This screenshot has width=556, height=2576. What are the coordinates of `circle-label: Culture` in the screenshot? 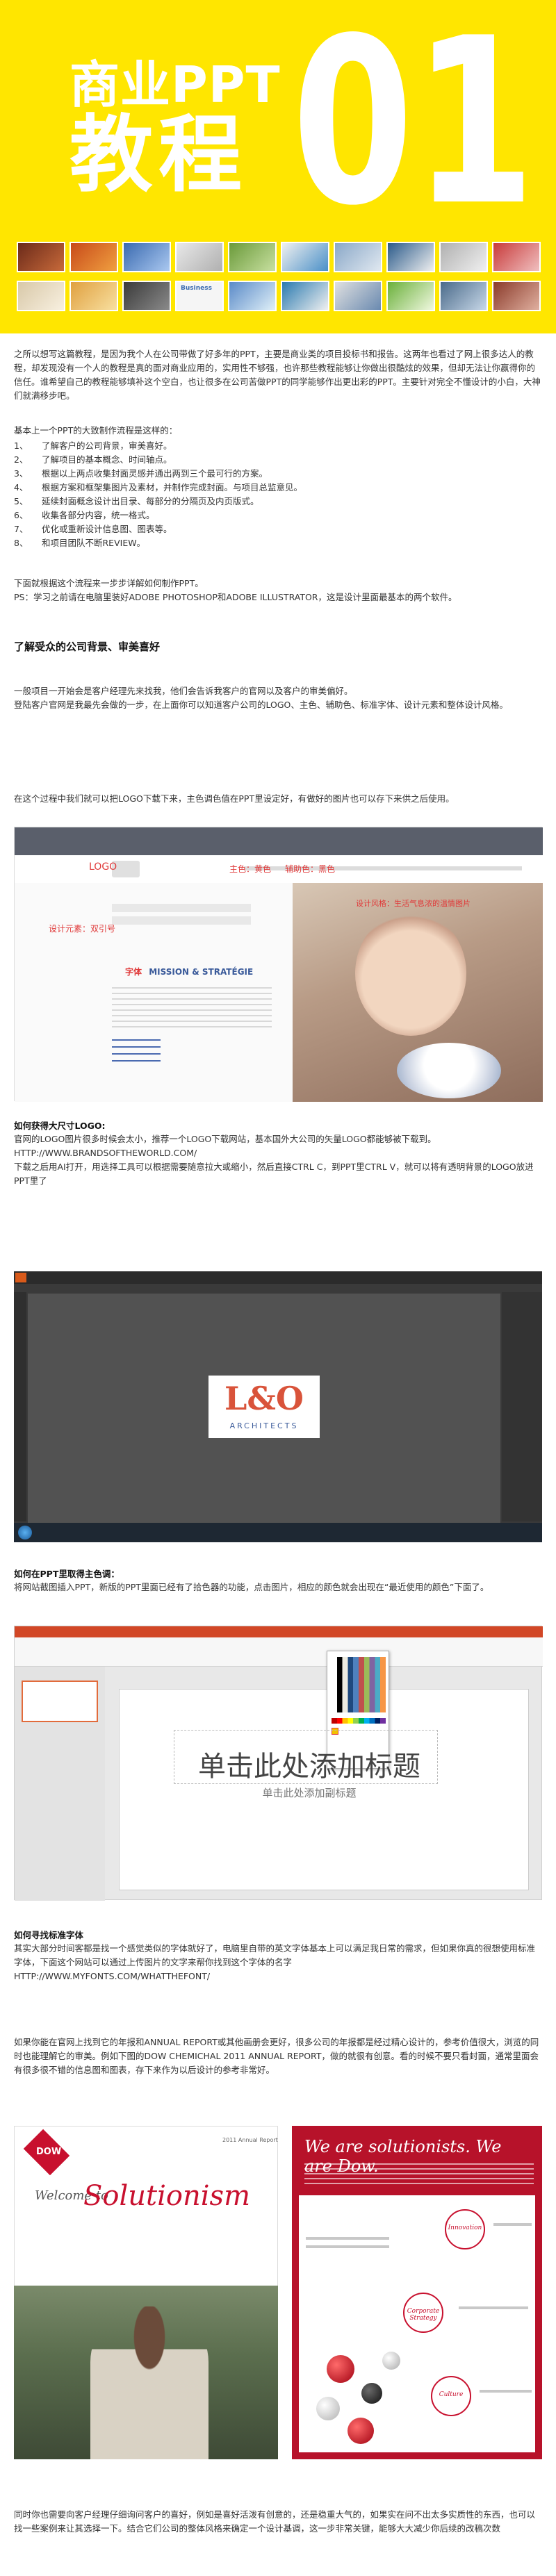 It's located at (451, 2394).